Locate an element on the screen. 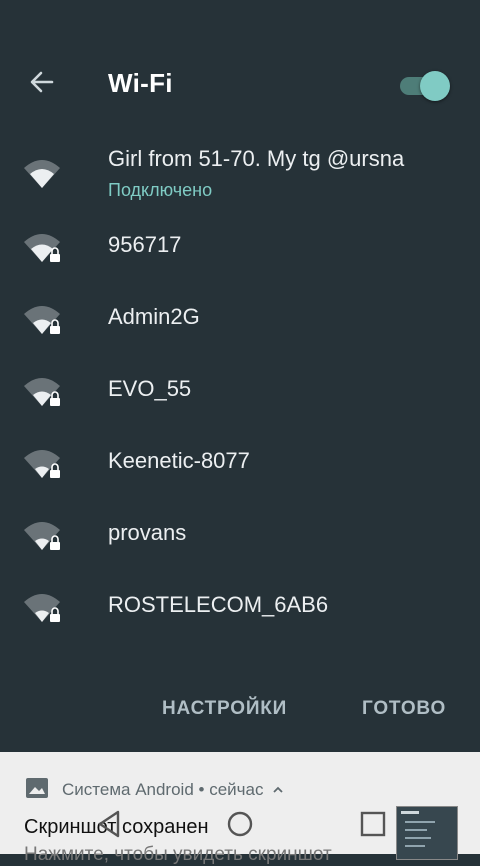 The width and height of the screenshot is (480, 866). network-item: provans is located at coordinates (240, 532).